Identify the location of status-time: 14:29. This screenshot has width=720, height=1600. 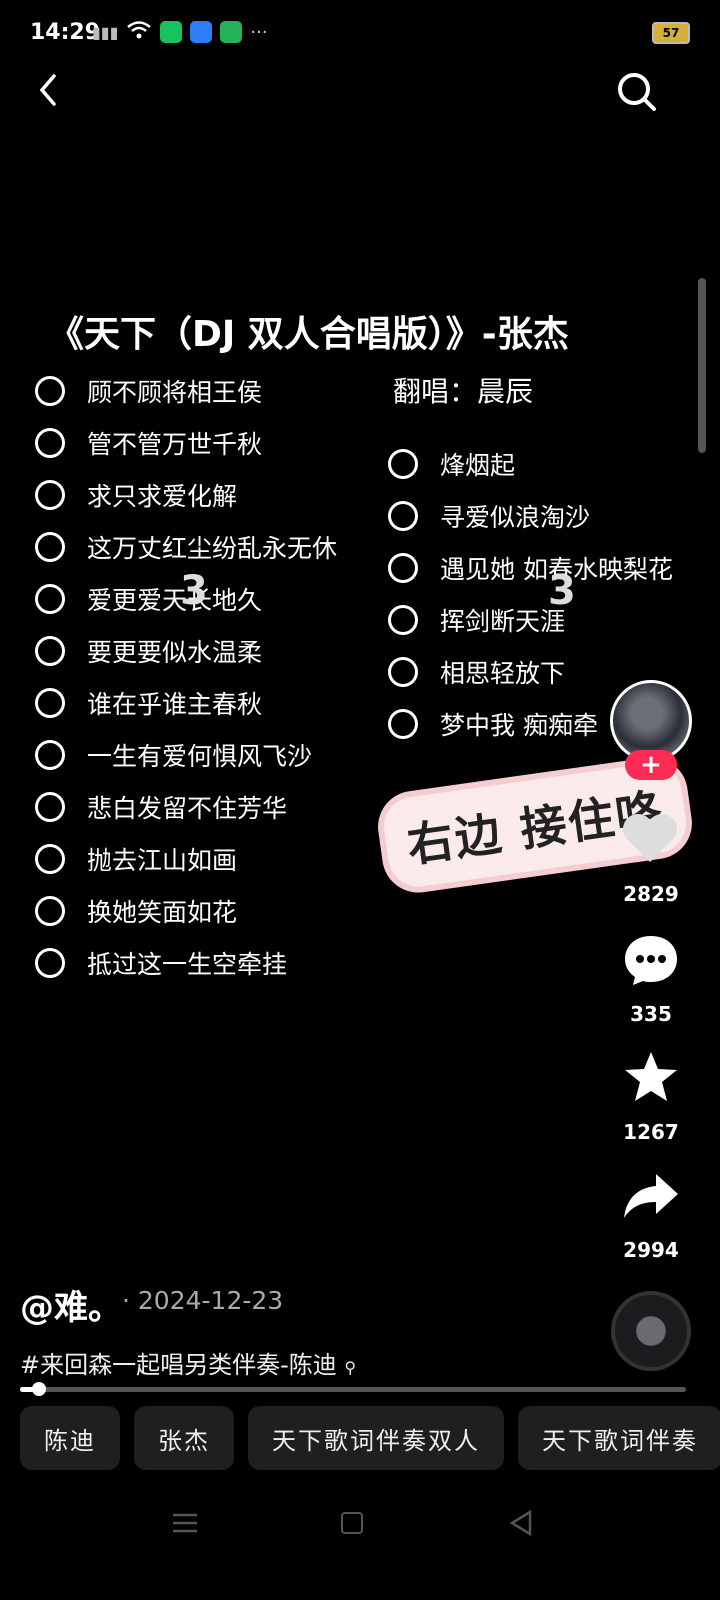
(65, 32).